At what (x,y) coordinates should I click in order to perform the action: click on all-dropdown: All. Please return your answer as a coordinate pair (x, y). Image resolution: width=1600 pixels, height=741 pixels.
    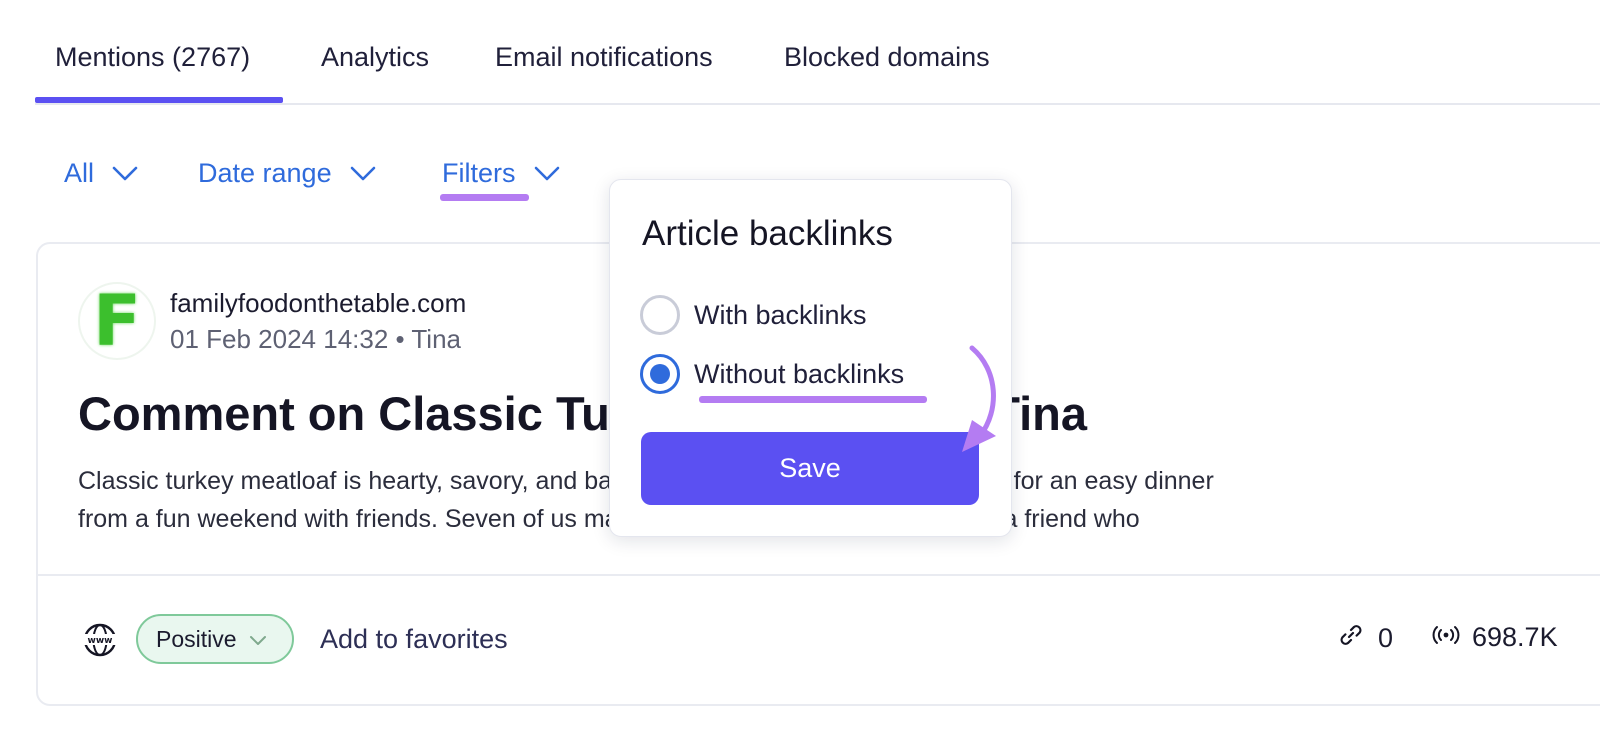
    Looking at the image, I should click on (101, 173).